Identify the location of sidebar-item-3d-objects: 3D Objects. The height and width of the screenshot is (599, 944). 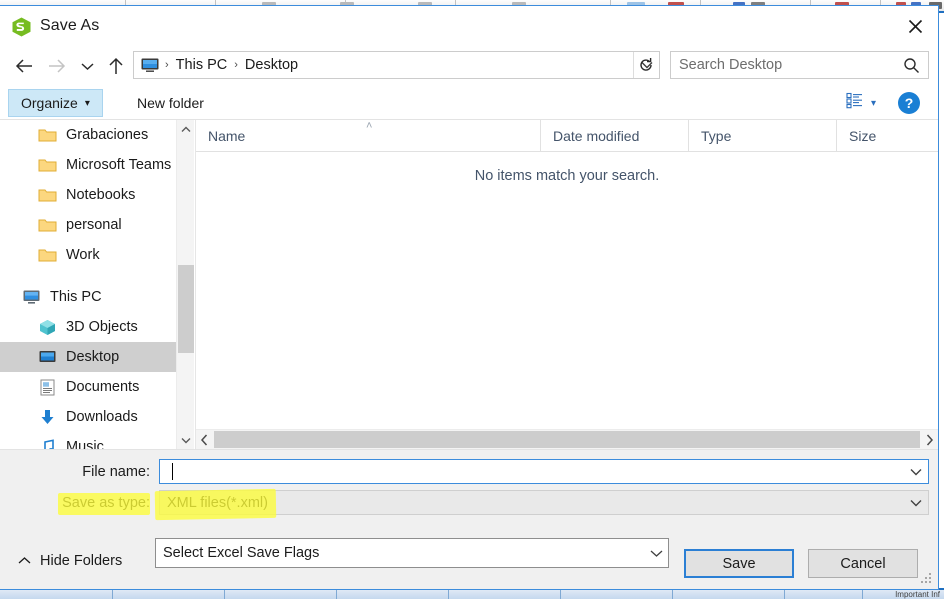
(88, 327).